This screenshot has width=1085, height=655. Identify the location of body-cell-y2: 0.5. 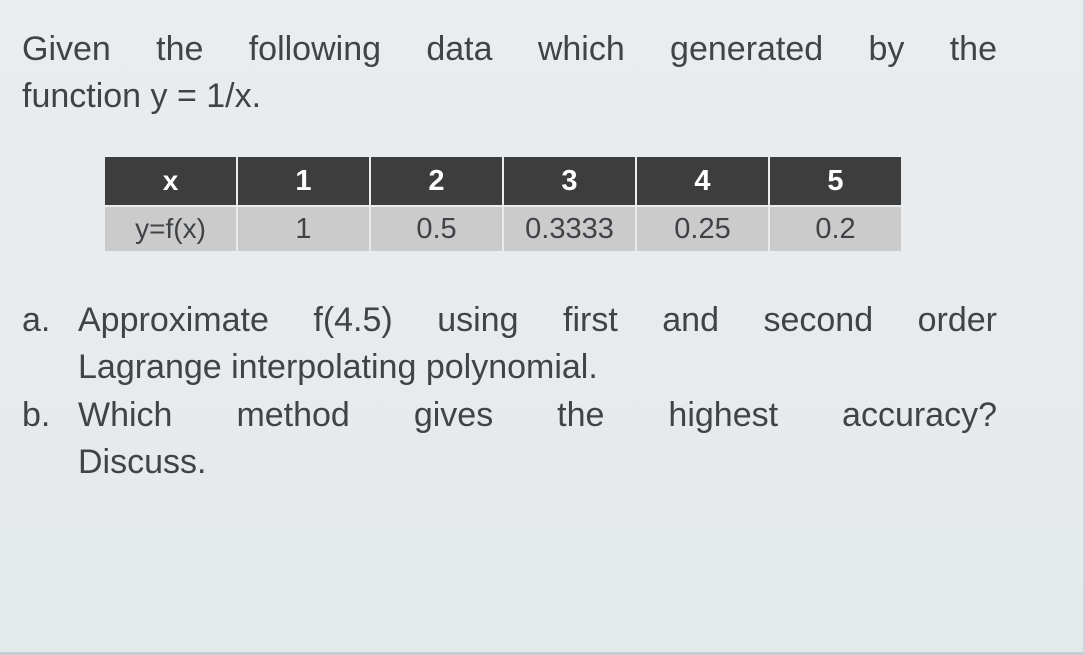
(436, 229).